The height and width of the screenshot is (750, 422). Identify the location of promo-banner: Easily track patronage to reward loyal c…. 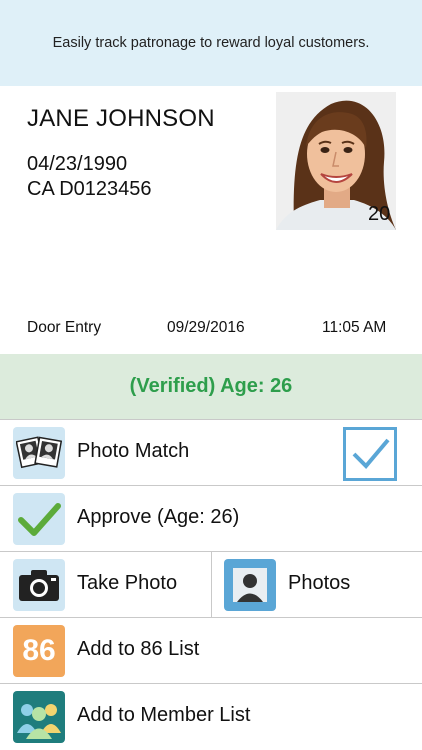
(211, 43).